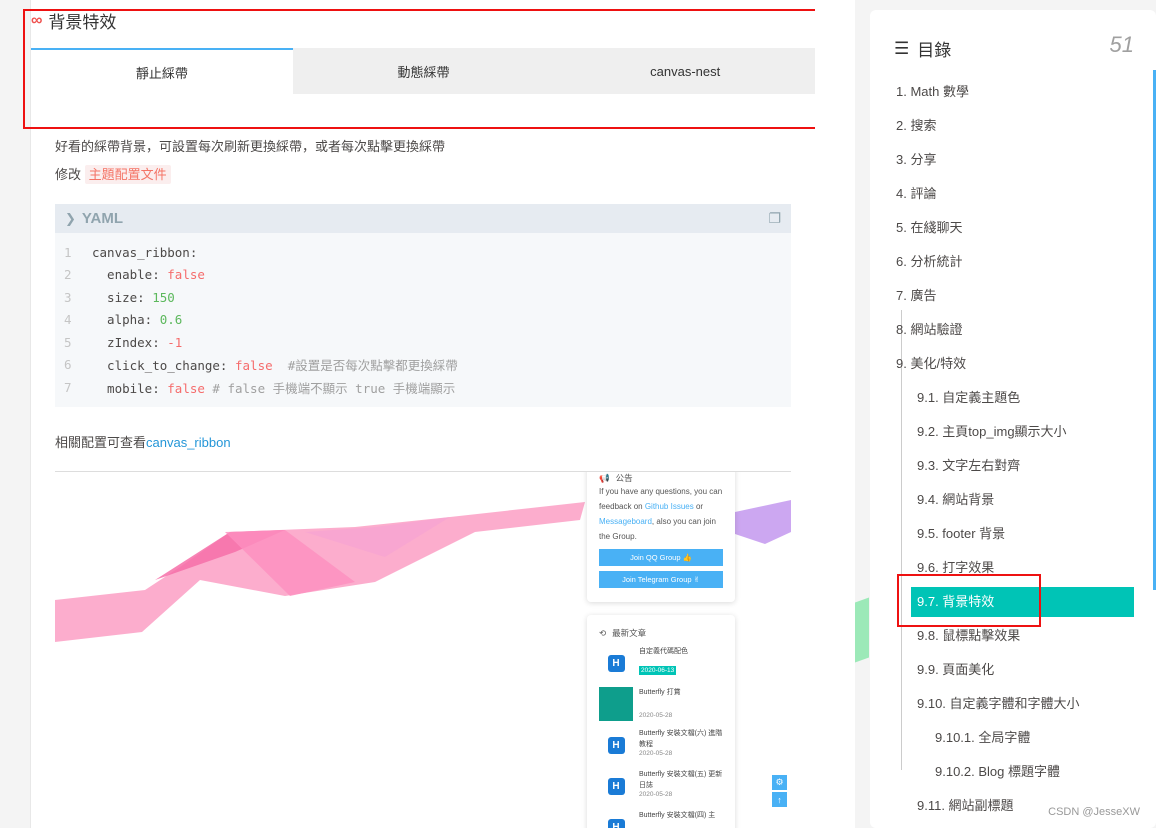 This screenshot has height=828, width=1156. I want to click on code-header: ❯ YAML ❐, so click(423, 218).